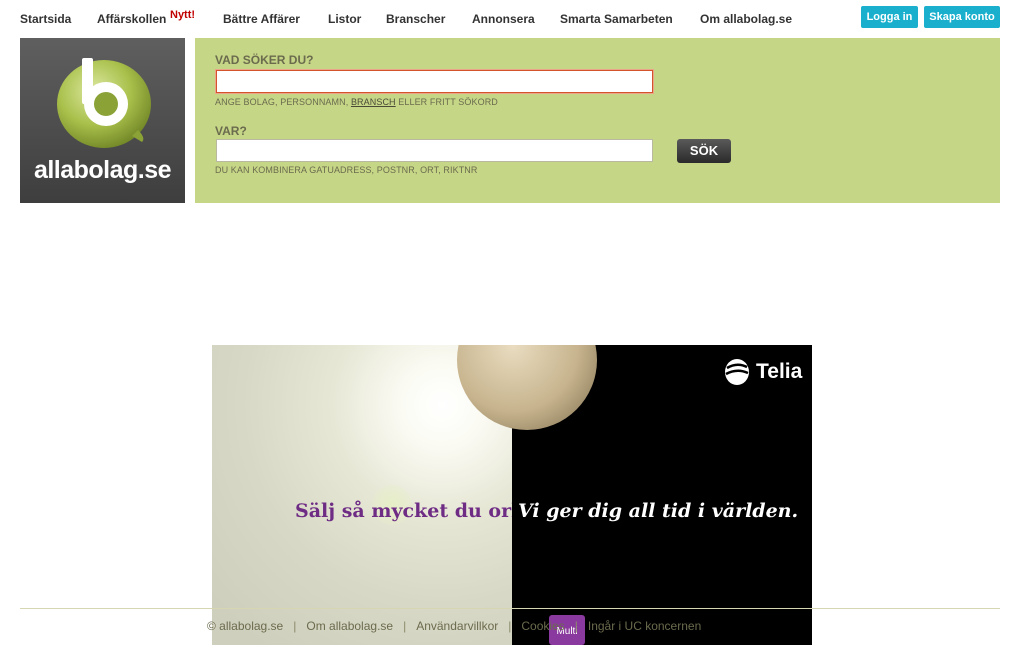  Describe the element at coordinates (283, 102) in the screenshot. I see `what-help-prefix: ANGE BOLAG, PERSONNAMN,` at that location.